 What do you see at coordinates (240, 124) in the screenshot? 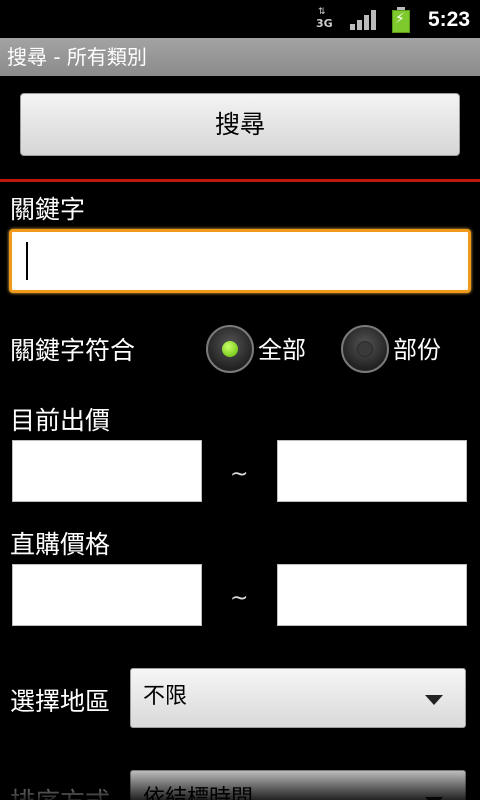
I see `search-button: 搜尋` at bounding box center [240, 124].